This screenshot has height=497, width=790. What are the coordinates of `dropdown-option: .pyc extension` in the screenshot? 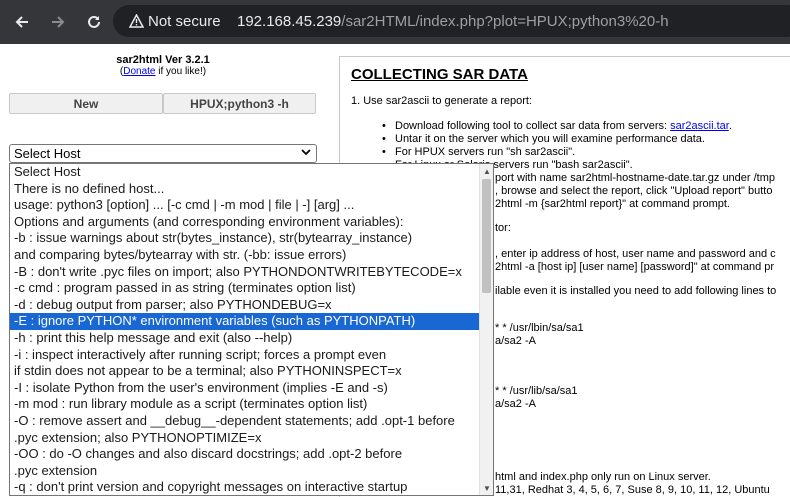 It's located at (245, 471).